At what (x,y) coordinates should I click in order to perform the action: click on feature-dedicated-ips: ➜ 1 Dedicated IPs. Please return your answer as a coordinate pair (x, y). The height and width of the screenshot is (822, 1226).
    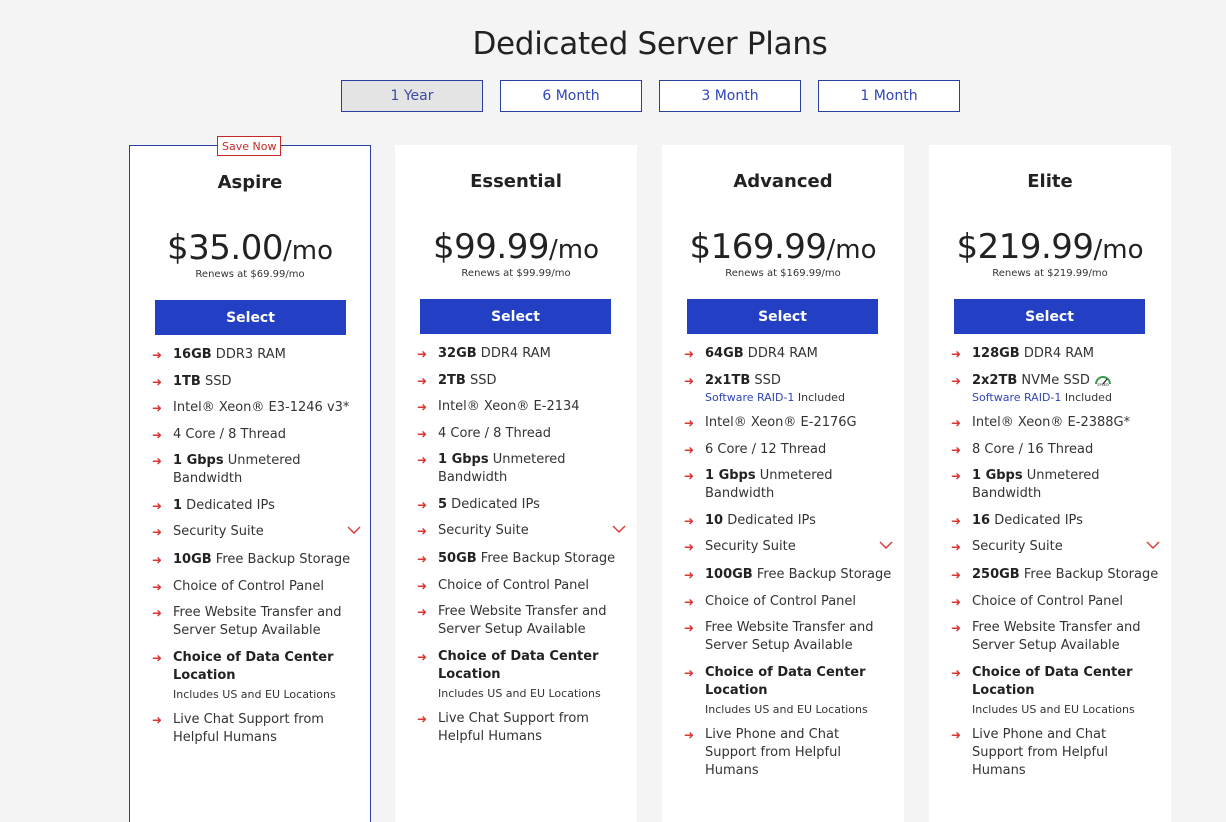
    Looking at the image, I should click on (213, 505).